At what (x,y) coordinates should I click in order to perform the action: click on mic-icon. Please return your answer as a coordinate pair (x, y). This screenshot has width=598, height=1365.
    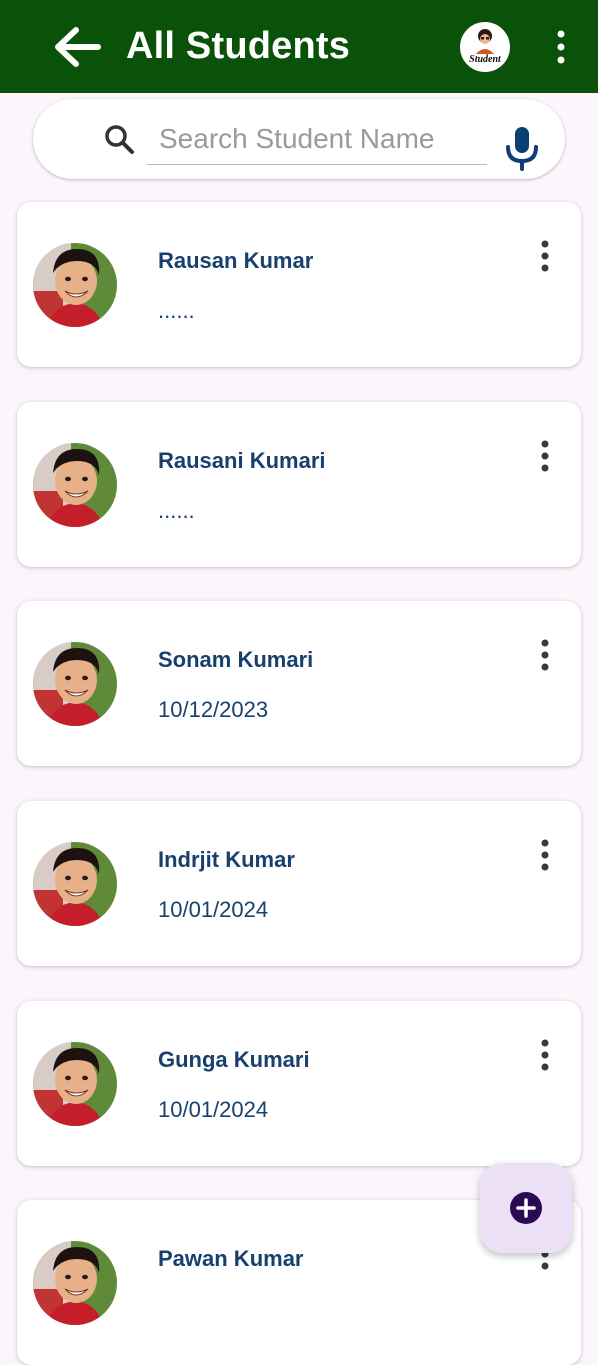
    Looking at the image, I should click on (522, 149).